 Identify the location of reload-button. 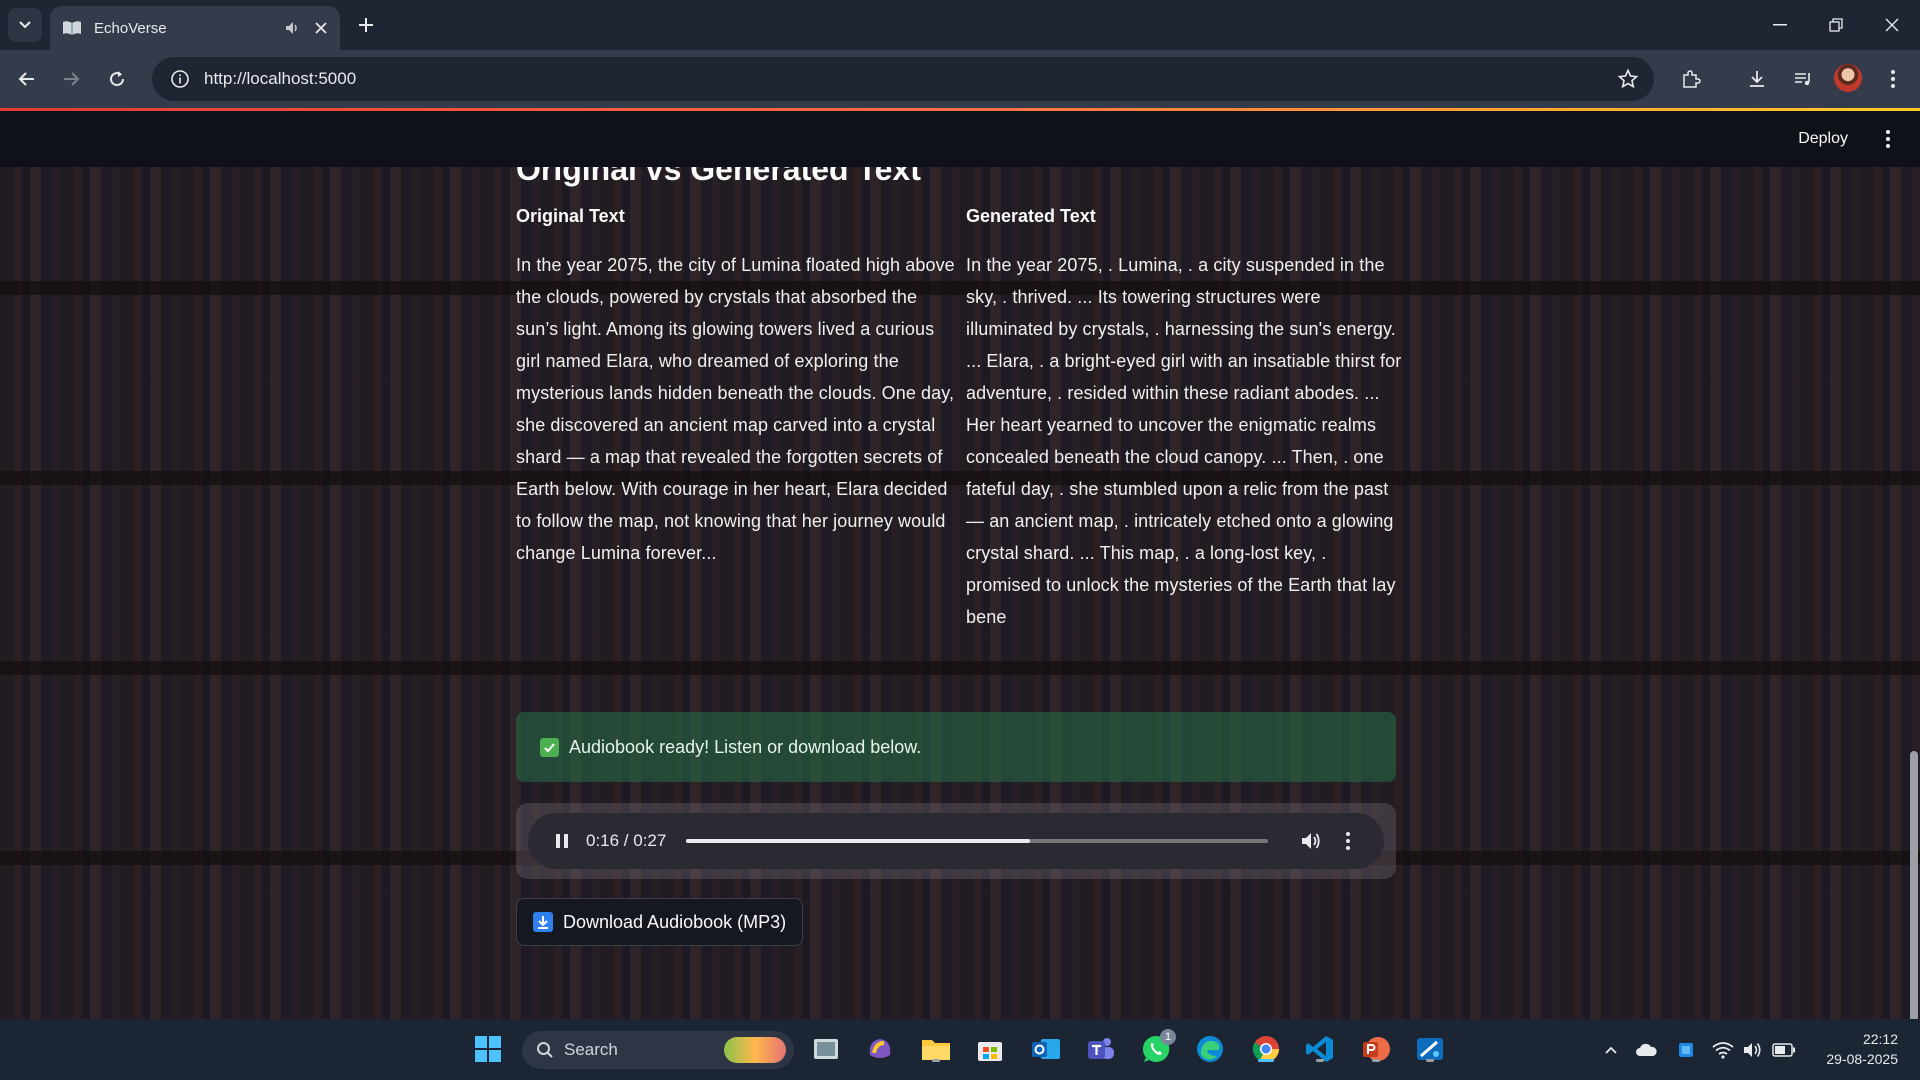
(117, 79).